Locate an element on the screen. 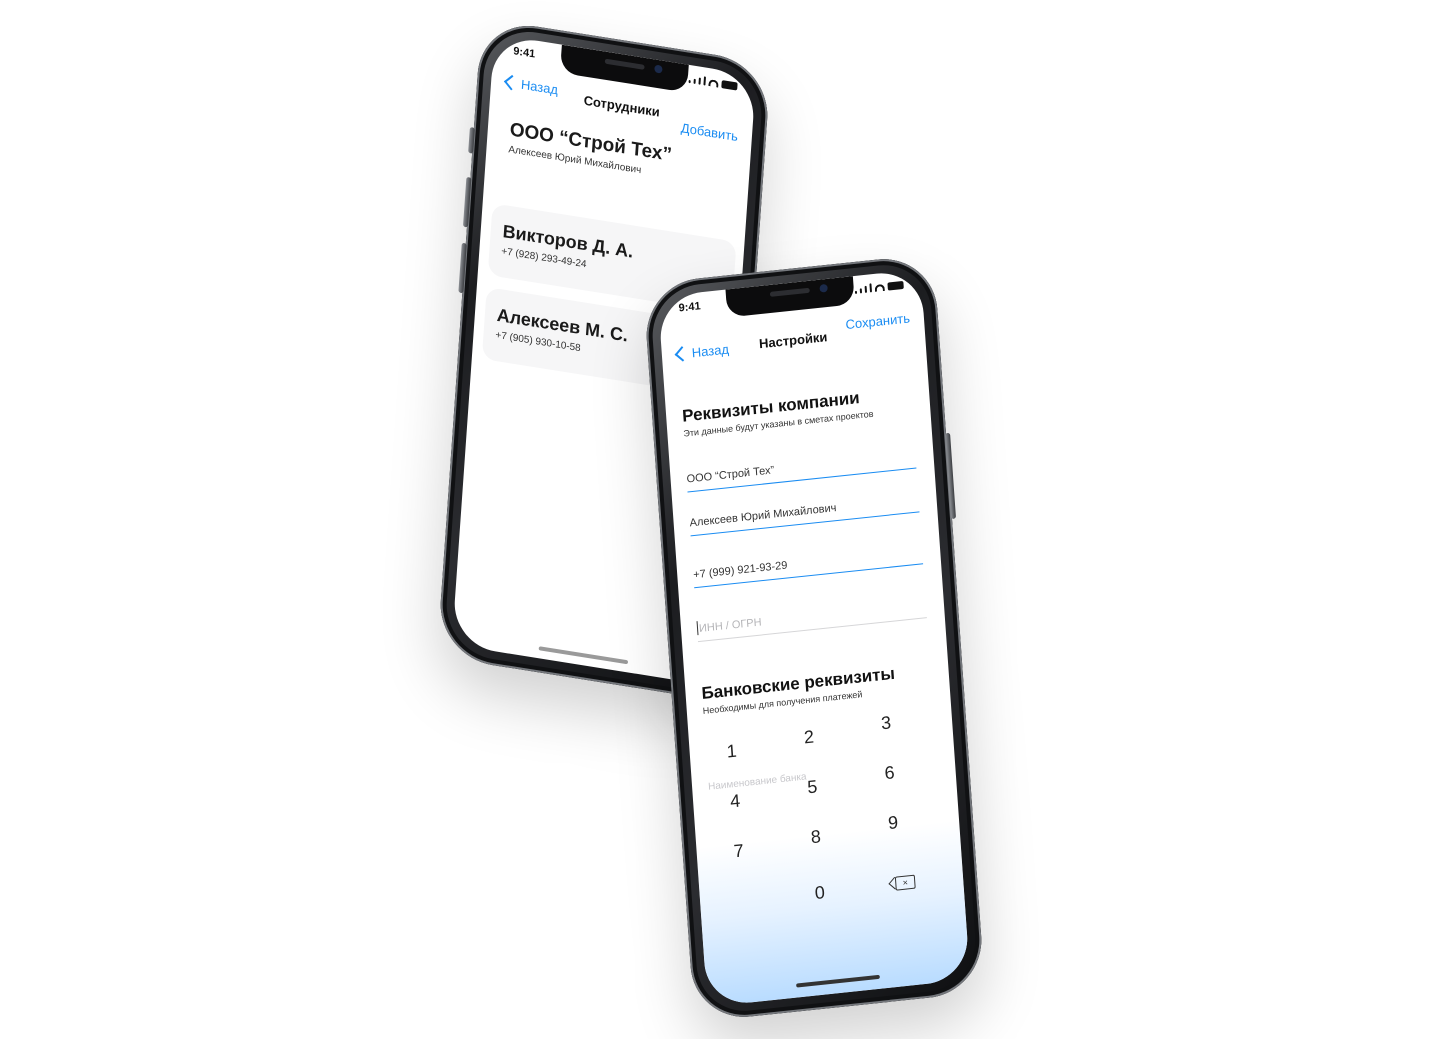 This screenshot has height=1039, width=1440. key-0: 0 is located at coordinates (819, 893).